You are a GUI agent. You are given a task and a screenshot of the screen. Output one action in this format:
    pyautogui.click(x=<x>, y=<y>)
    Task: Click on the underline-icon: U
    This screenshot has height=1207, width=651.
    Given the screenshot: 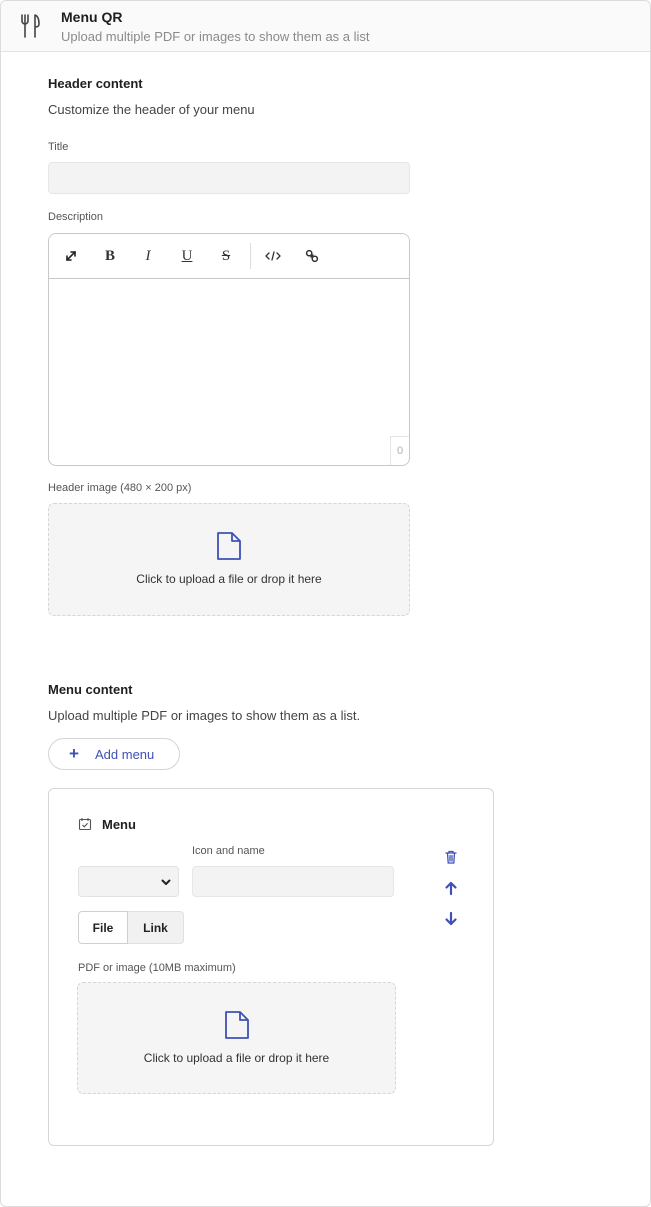 What is the action you would take?
    pyautogui.click(x=187, y=256)
    